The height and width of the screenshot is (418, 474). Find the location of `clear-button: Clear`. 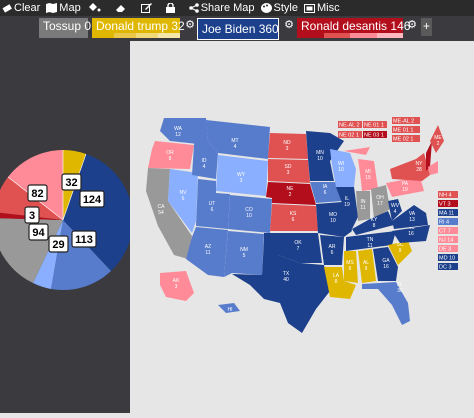

clear-button: Clear is located at coordinates (22, 8).